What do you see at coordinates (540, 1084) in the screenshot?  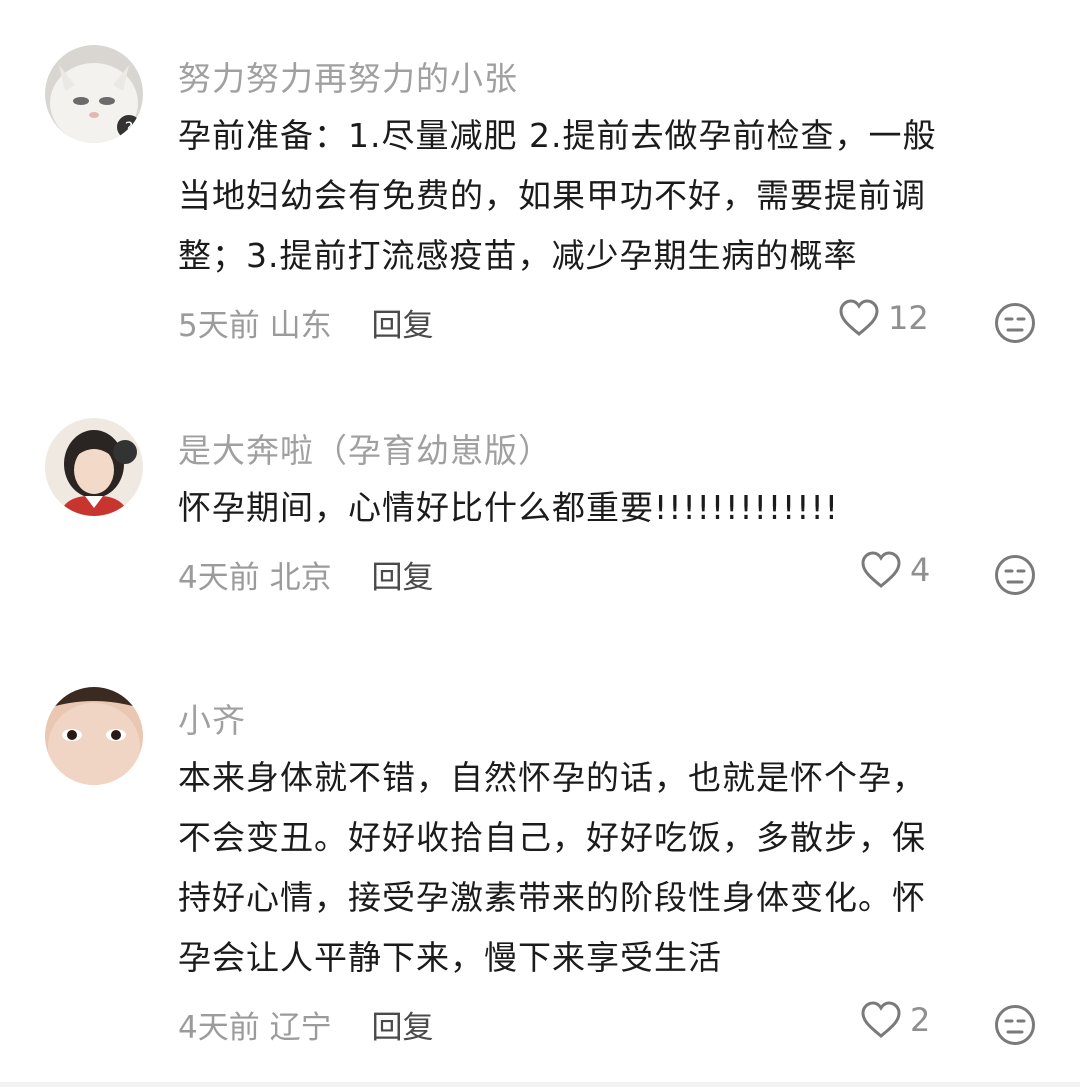 I see `bottom-divider` at bounding box center [540, 1084].